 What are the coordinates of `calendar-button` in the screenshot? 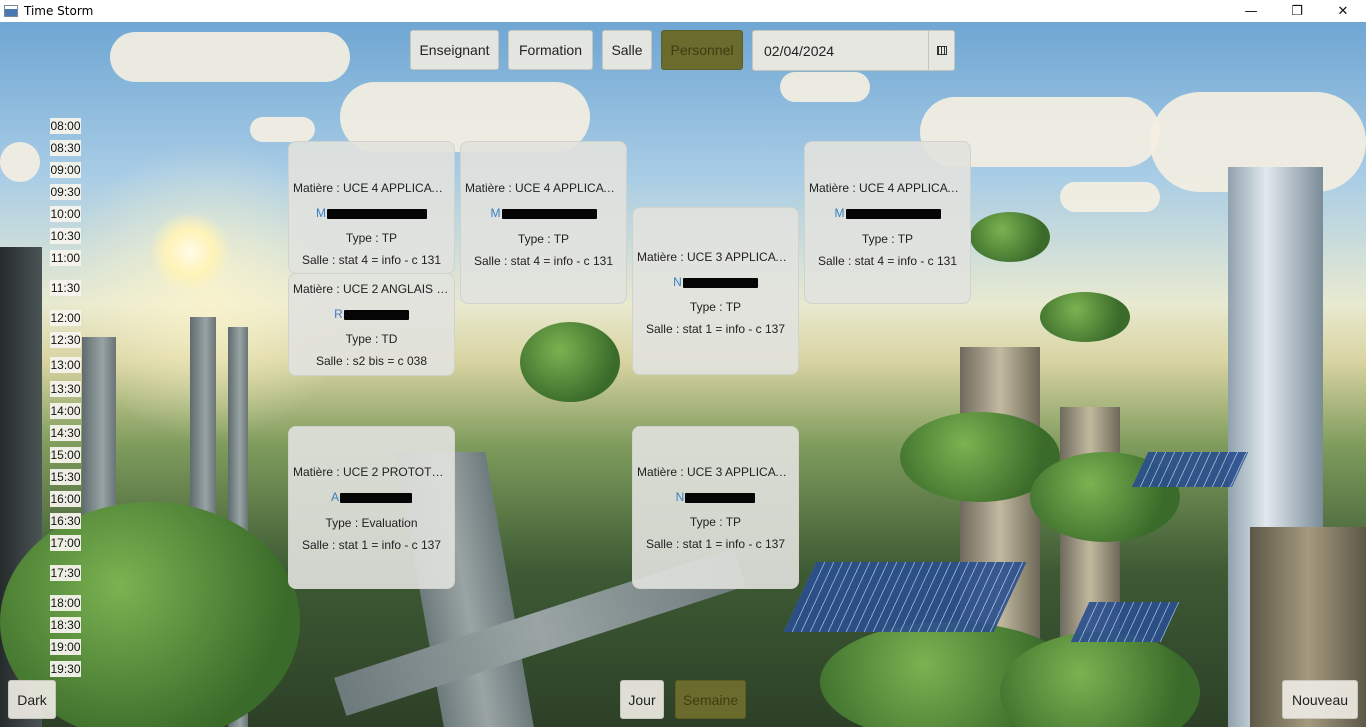 It's located at (941, 50).